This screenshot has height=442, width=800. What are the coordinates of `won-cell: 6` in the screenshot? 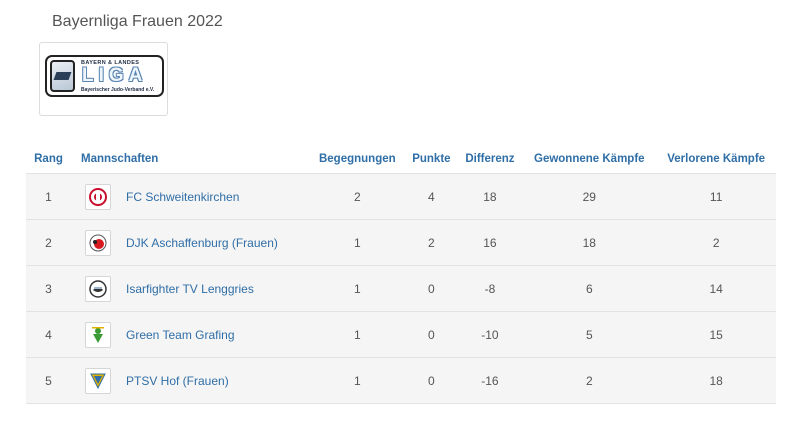 It's located at (589, 288).